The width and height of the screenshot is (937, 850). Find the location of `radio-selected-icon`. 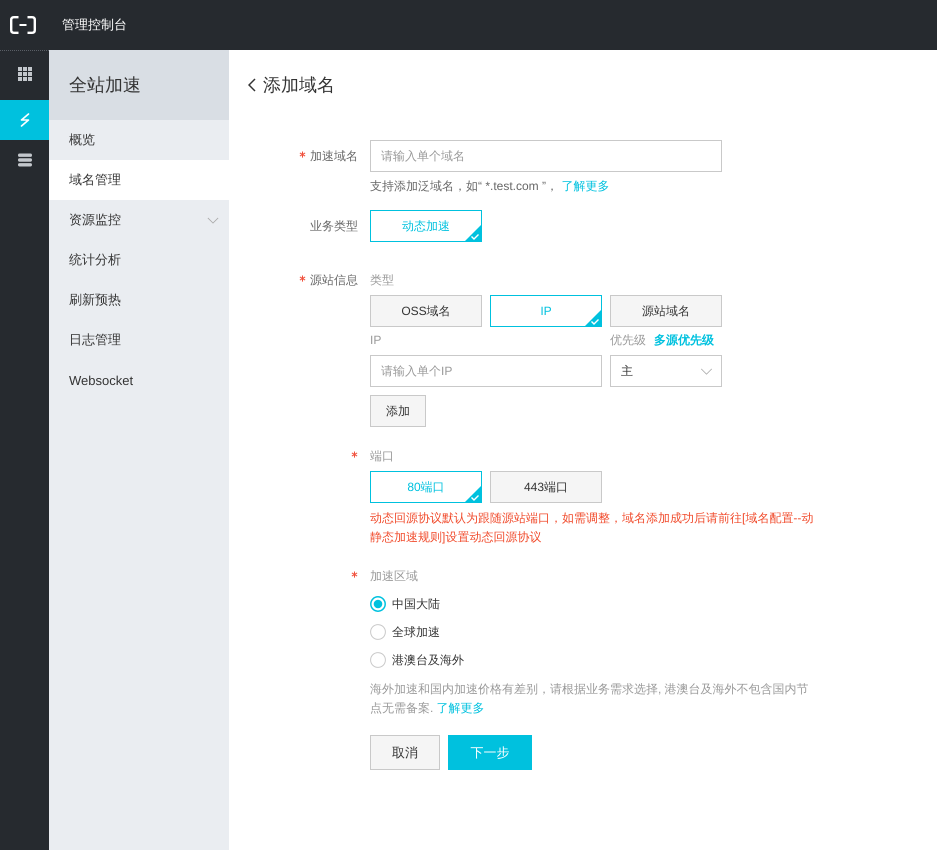

radio-selected-icon is located at coordinates (378, 604).